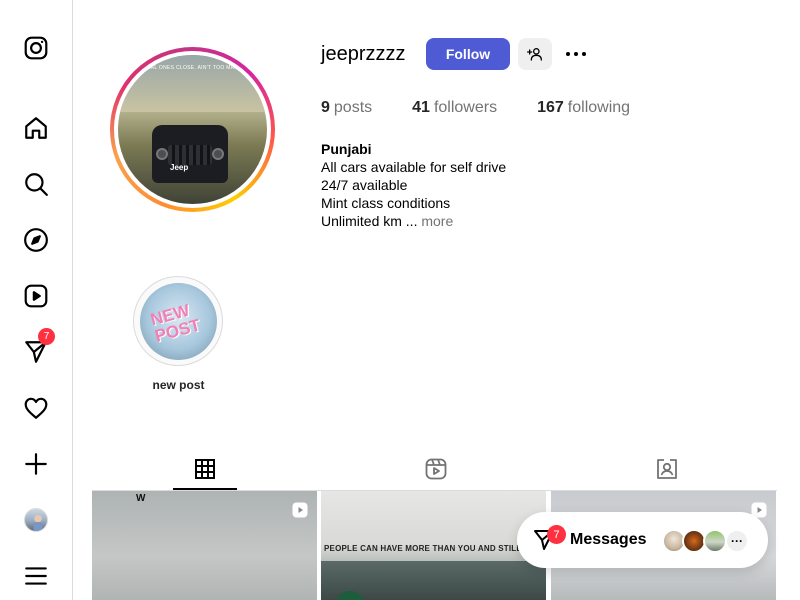  Describe the element at coordinates (178, 385) in the screenshot. I see `highlight-label: new post` at that location.